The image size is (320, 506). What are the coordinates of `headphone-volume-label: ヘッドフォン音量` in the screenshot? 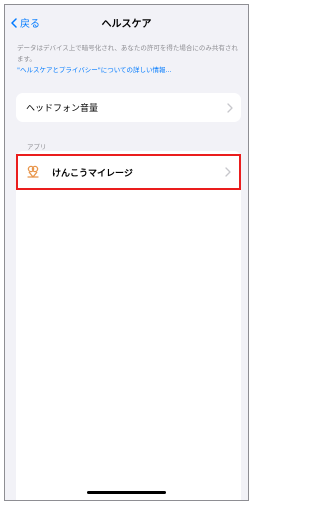 It's located at (62, 109).